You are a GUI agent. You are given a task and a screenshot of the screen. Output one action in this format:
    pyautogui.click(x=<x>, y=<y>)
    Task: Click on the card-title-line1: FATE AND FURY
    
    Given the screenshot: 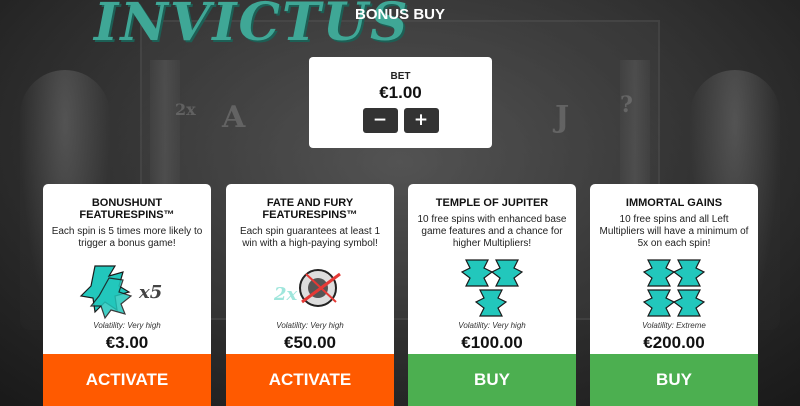 What is the action you would take?
    pyautogui.click(x=310, y=203)
    